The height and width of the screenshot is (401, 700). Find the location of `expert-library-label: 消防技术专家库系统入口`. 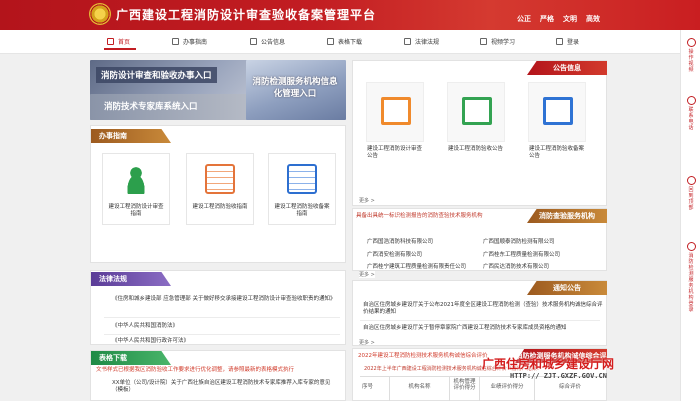

expert-library-label: 消防技术专家库系统入口 is located at coordinates (151, 107).